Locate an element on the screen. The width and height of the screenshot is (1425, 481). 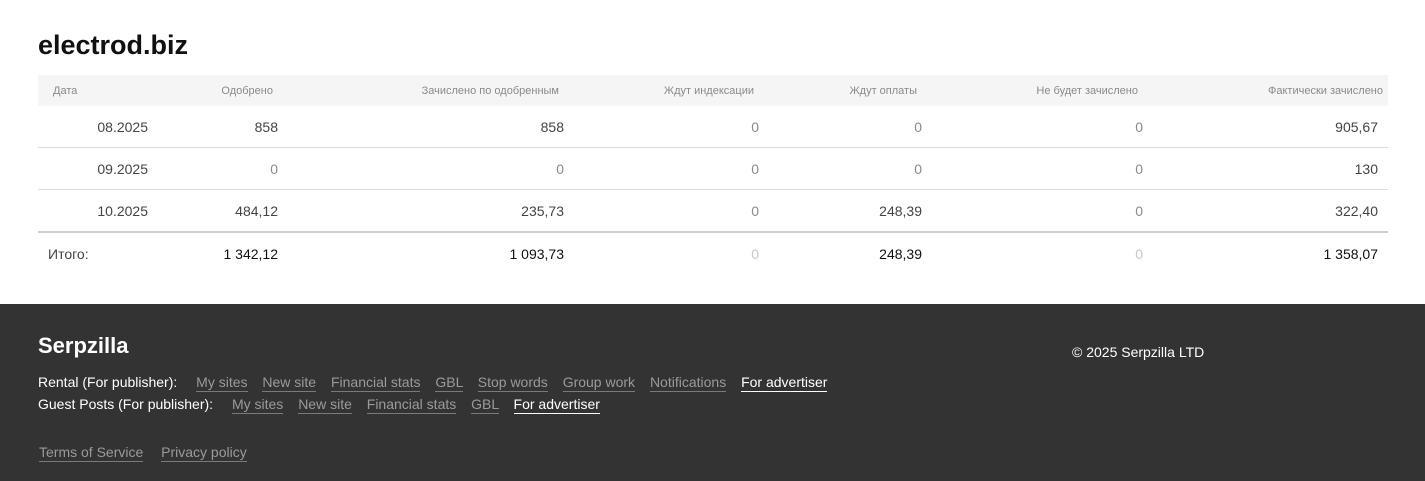
cell-approved: 0 is located at coordinates (213, 168).